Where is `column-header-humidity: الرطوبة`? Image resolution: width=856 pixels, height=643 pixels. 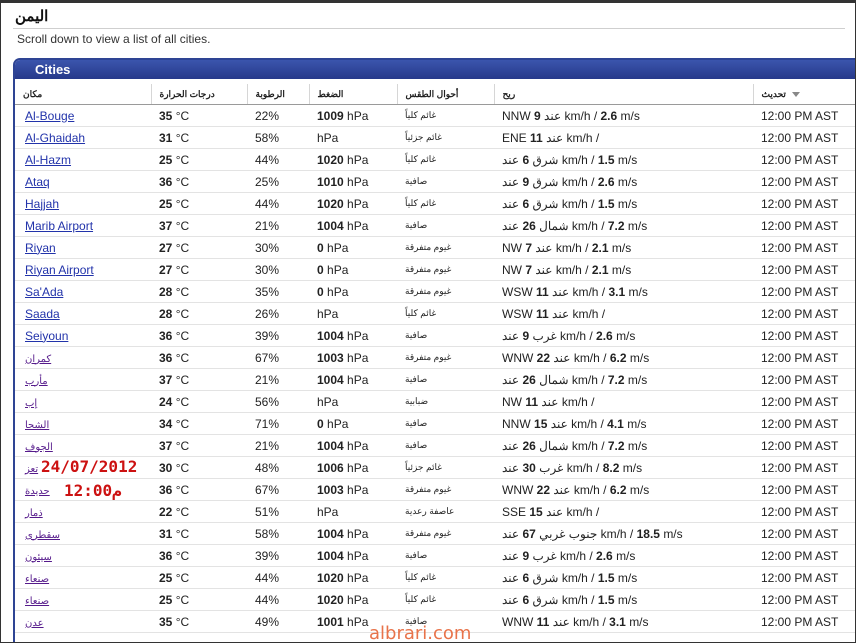 column-header-humidity: الرطوبة is located at coordinates (278, 94).